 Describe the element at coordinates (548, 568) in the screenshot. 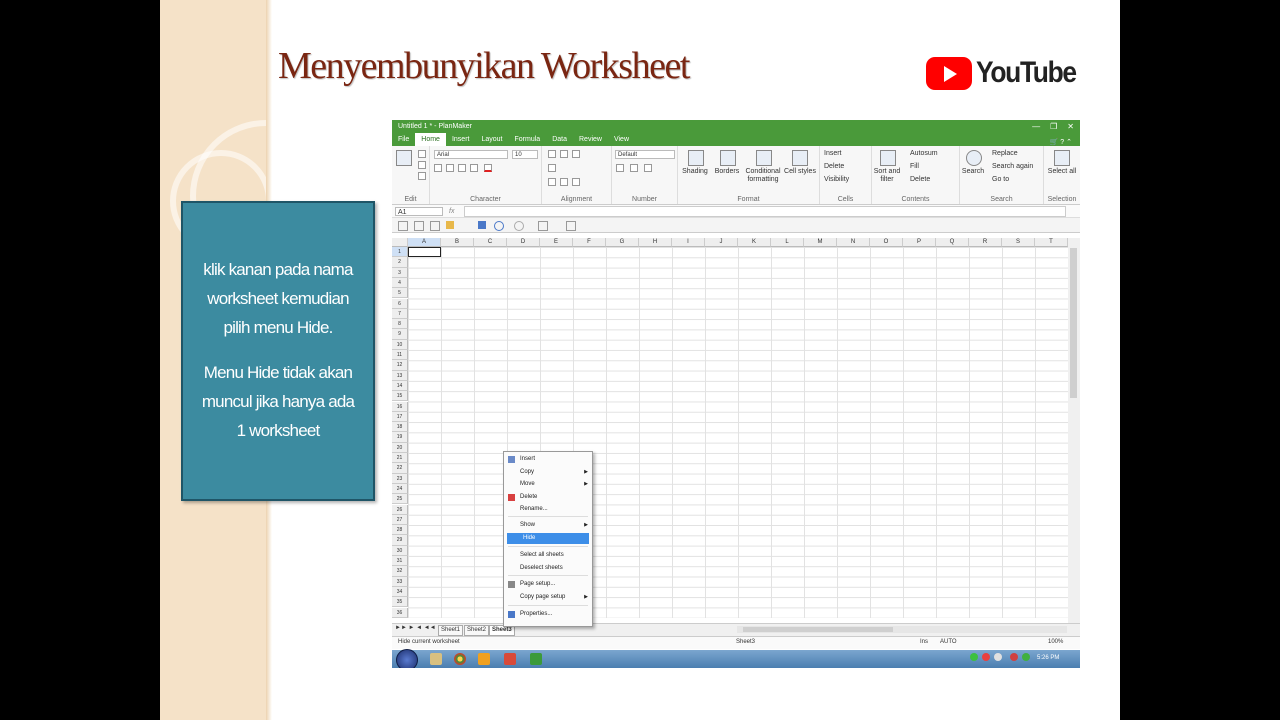

I see `context-menu-item: Deselect sheets` at that location.